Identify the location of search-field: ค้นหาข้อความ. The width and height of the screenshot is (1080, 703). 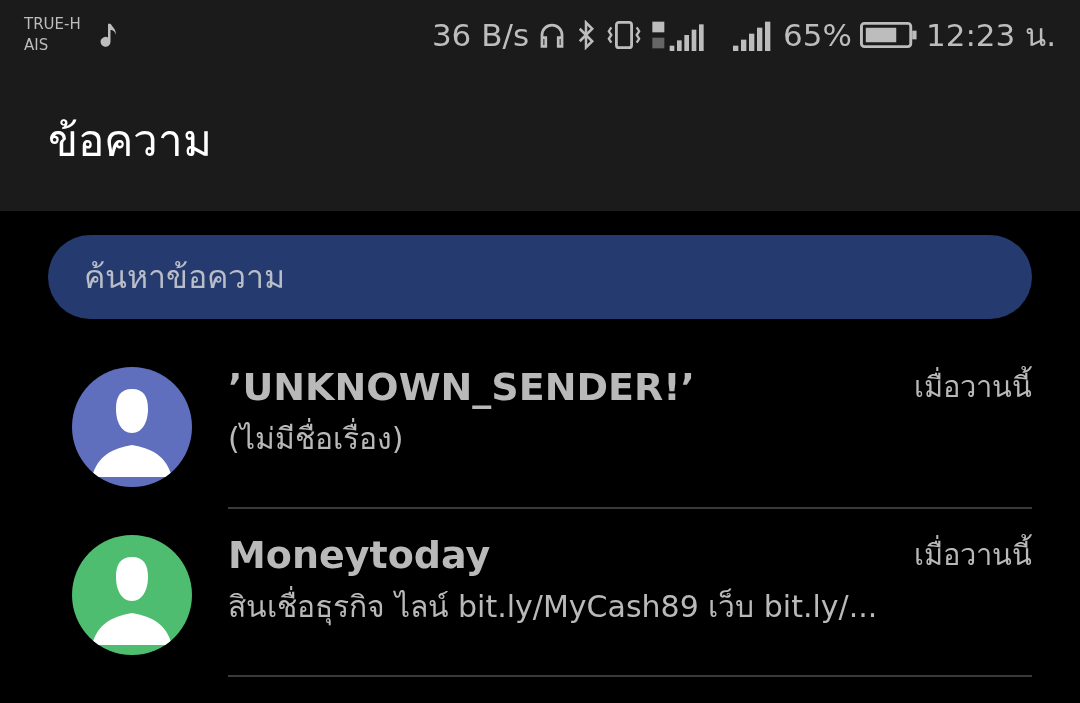
(540, 277).